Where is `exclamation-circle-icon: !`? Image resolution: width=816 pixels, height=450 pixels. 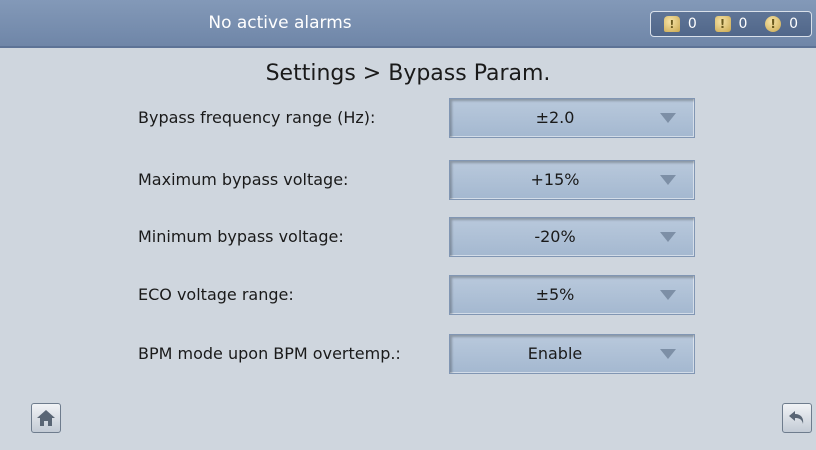 exclamation-circle-icon: ! is located at coordinates (773, 24).